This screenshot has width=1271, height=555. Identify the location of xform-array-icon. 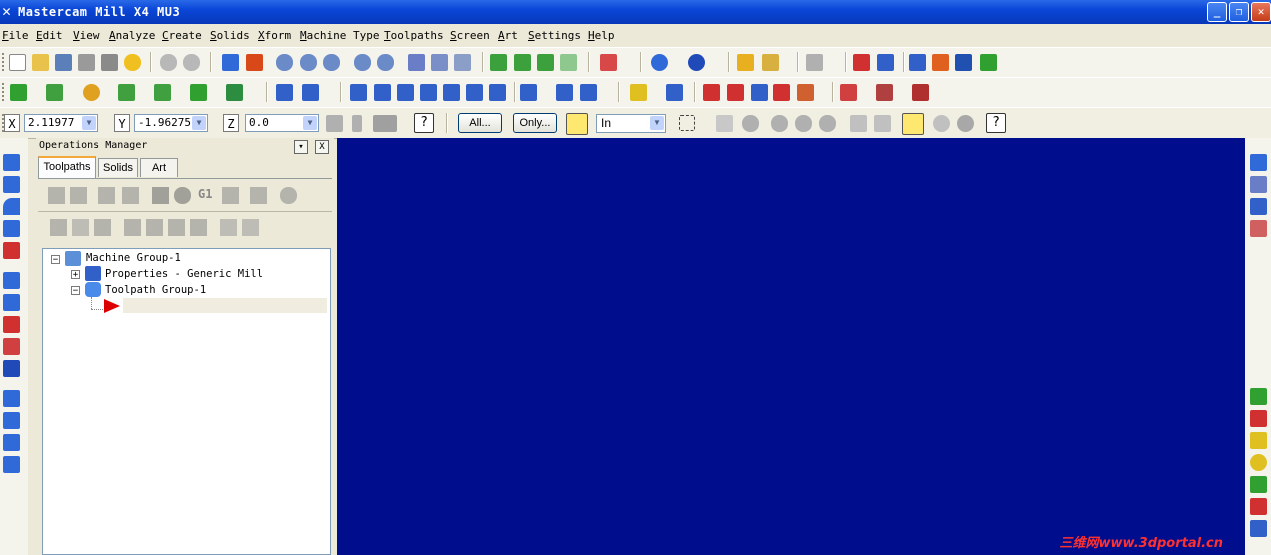
(564, 92).